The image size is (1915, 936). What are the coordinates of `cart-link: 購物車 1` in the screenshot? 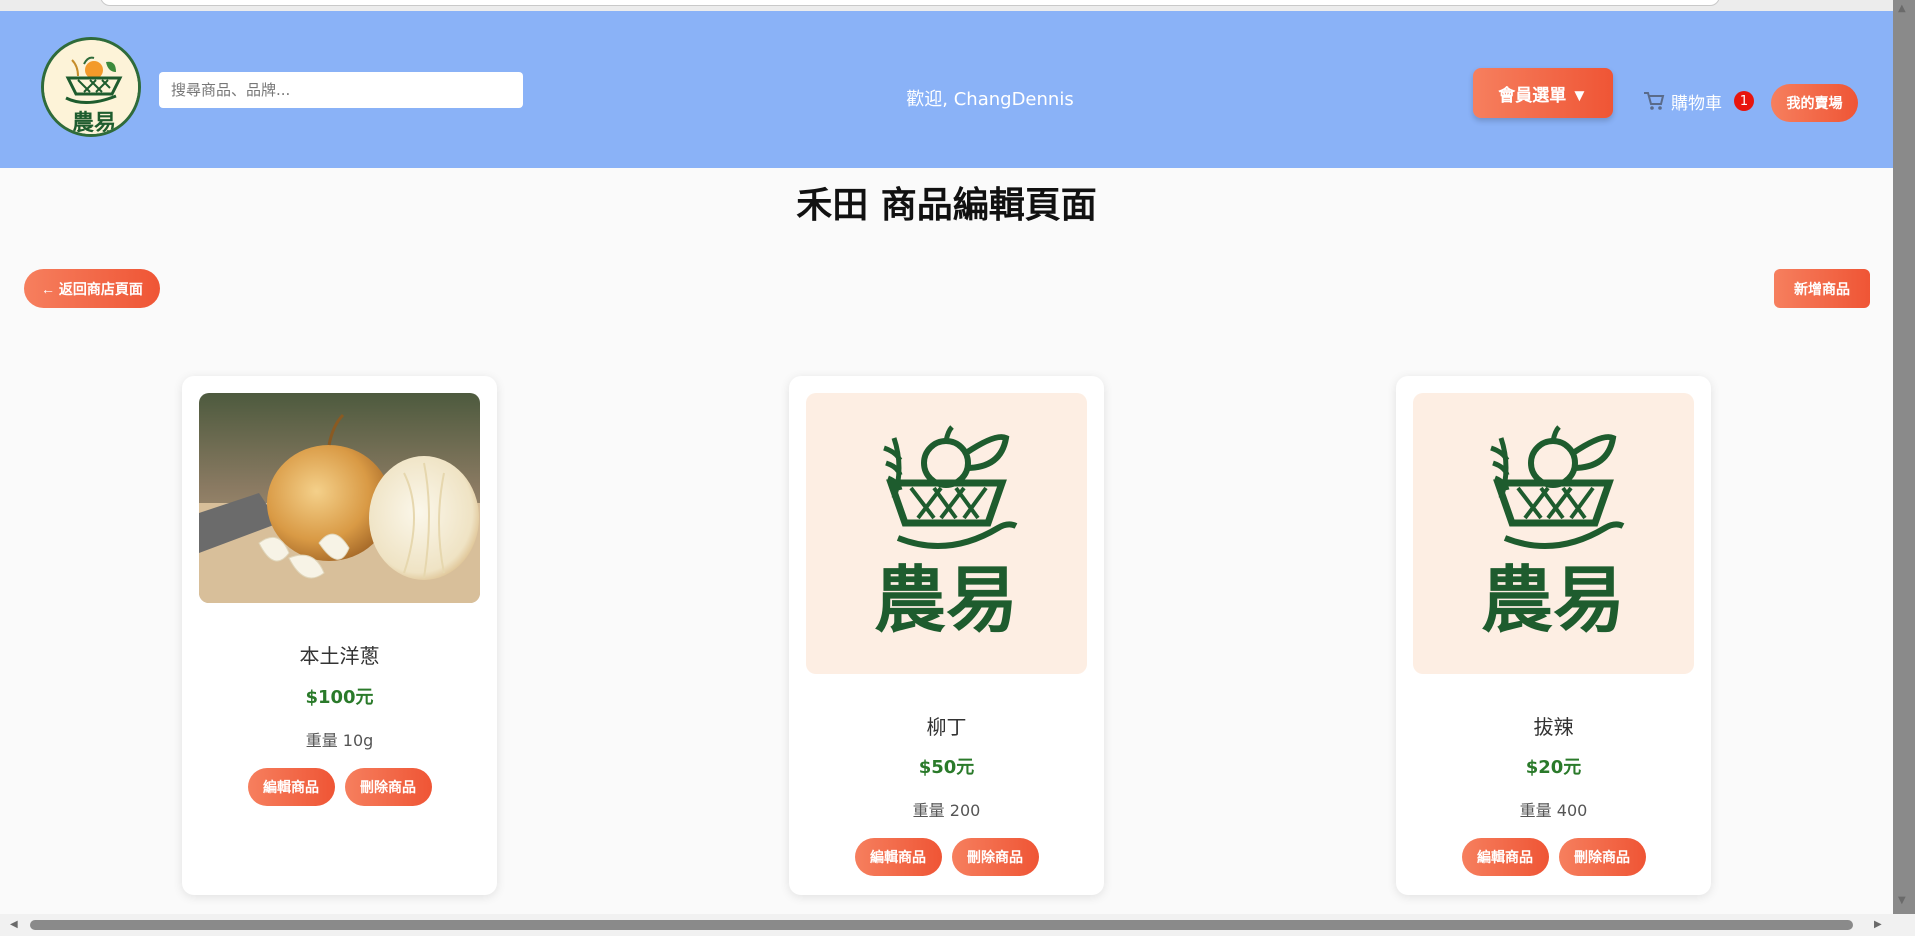 It's located at (1698, 101).